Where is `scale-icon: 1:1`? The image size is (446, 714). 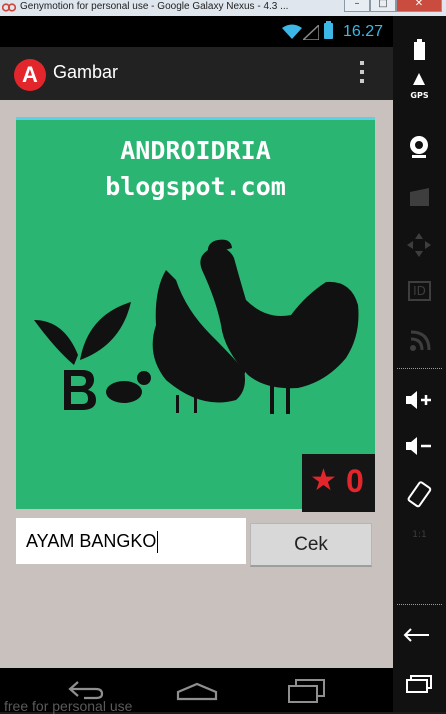 scale-icon: 1:1 is located at coordinates (419, 535).